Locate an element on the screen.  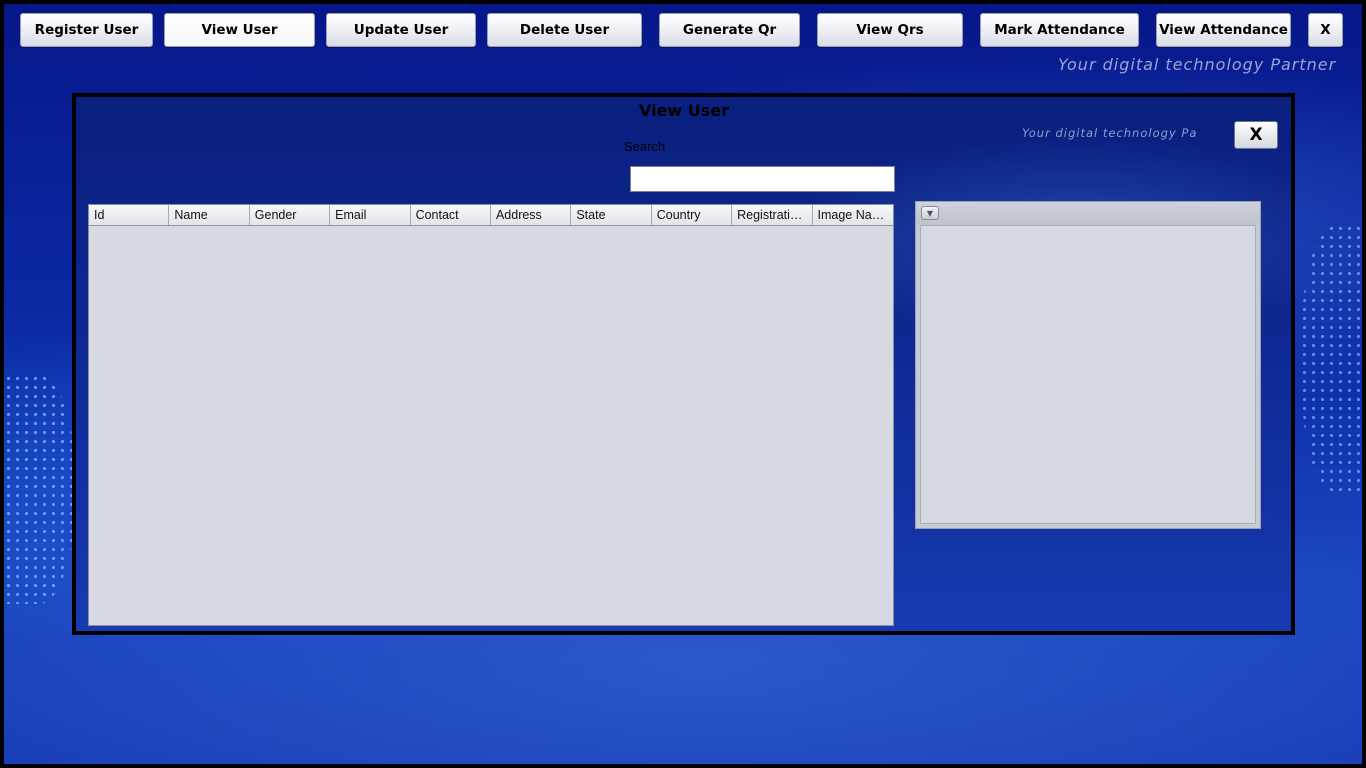
decorative-dot-wave-right is located at coordinates (1331, 359).